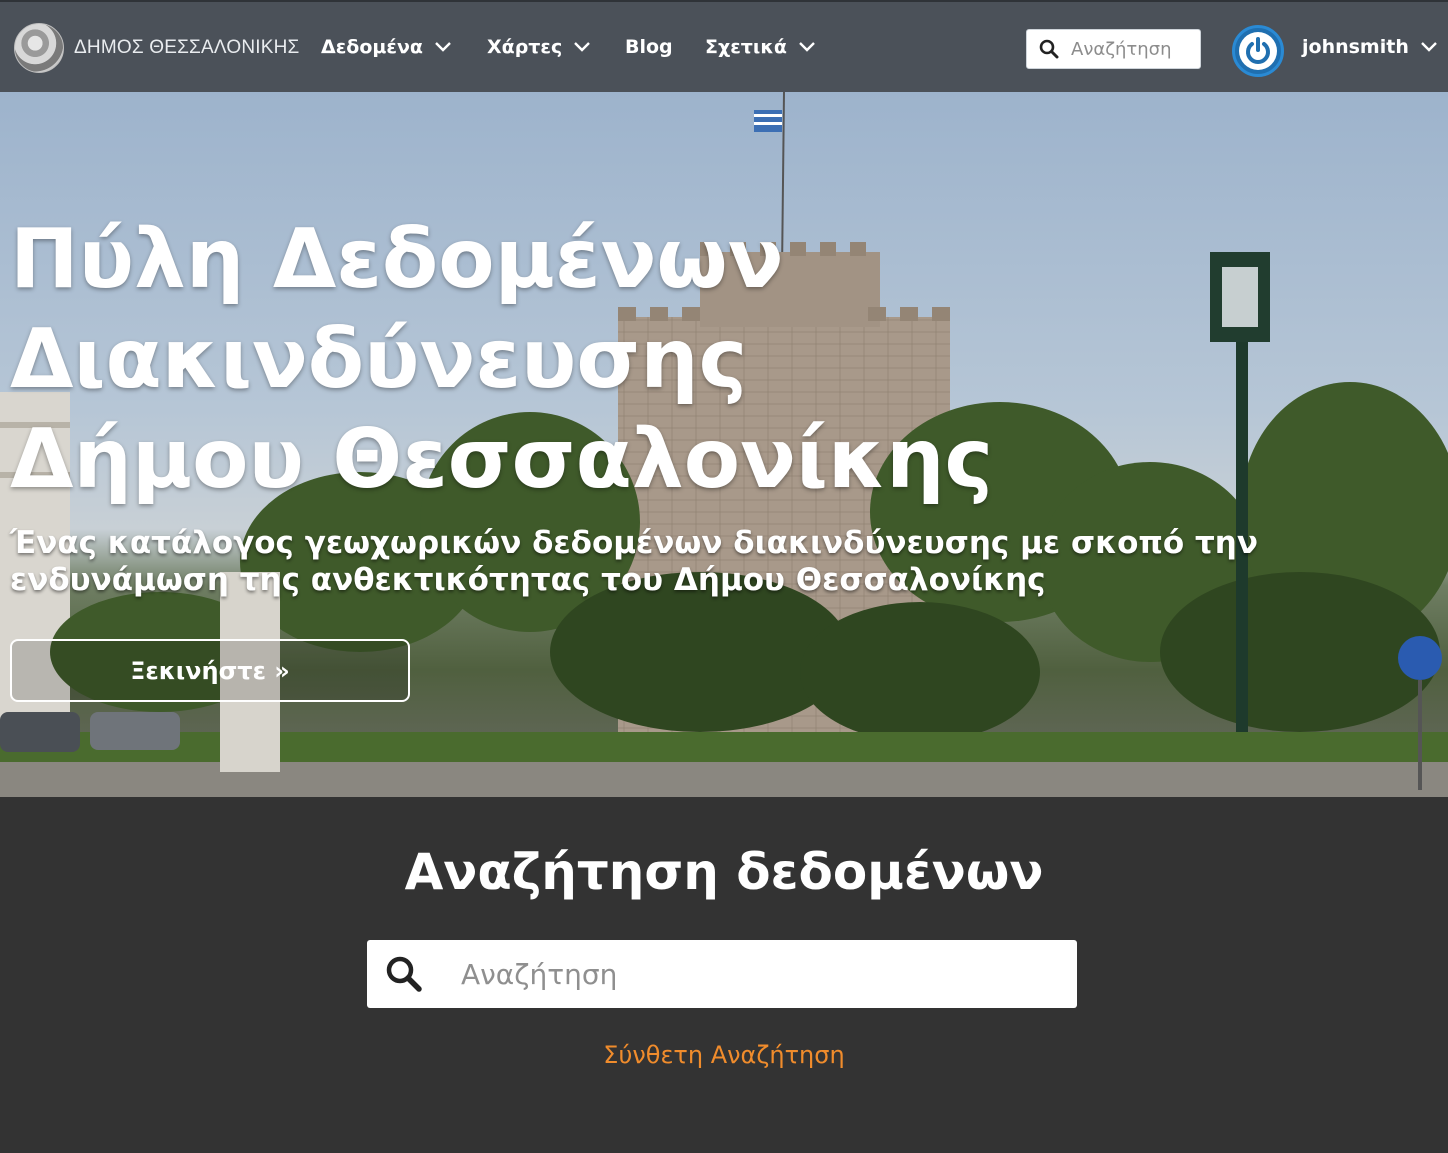 This screenshot has height=1153, width=1448. I want to click on get-started-button: Ξεκινήστε », so click(210, 670).